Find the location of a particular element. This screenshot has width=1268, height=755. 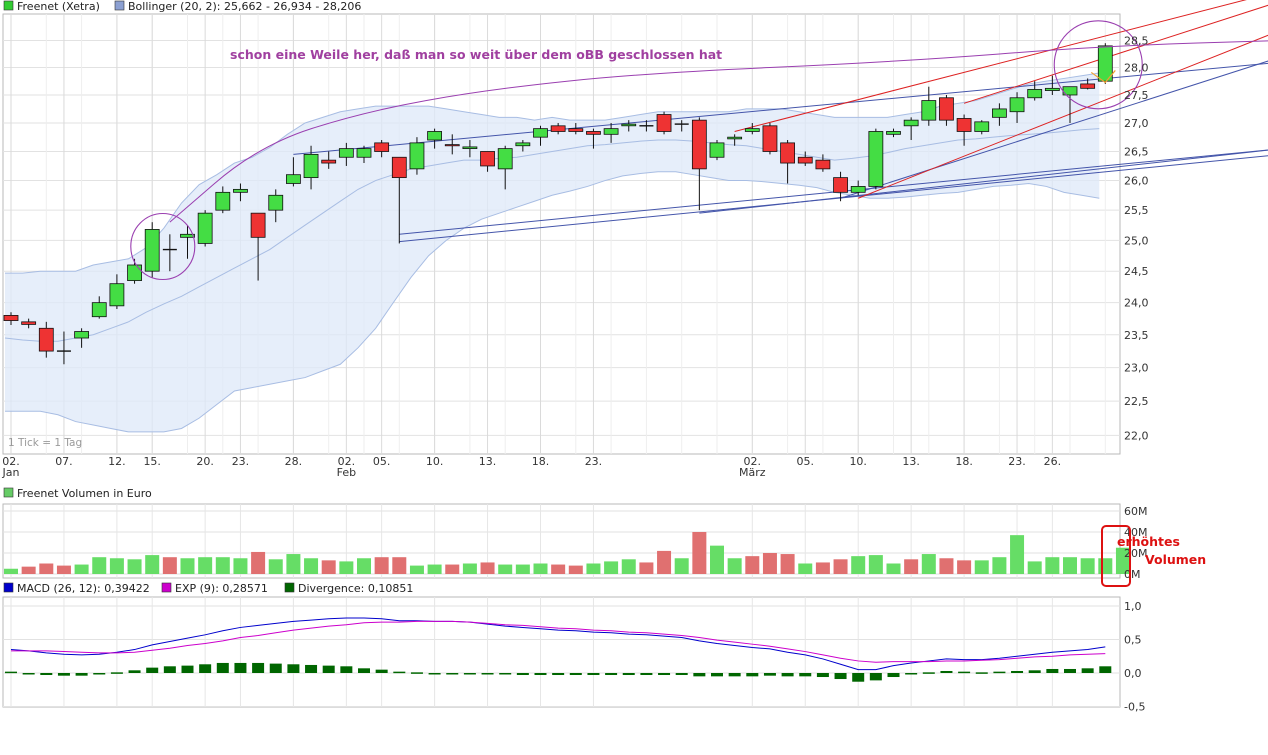

instrument-legend: Freenet (Xetra) is located at coordinates (58, 6).